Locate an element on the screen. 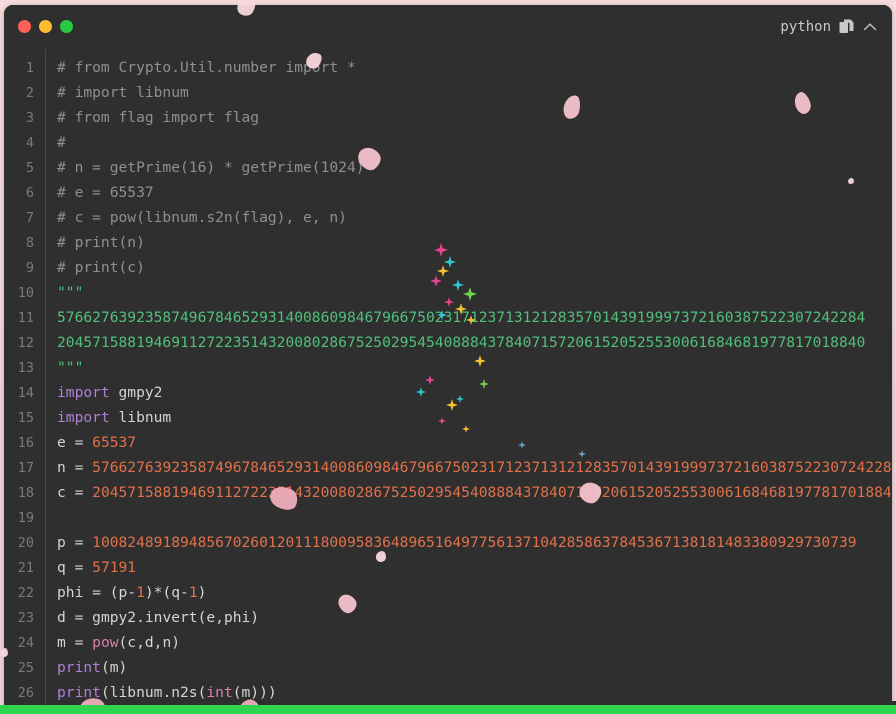  line-number: 26 is located at coordinates (25, 692).